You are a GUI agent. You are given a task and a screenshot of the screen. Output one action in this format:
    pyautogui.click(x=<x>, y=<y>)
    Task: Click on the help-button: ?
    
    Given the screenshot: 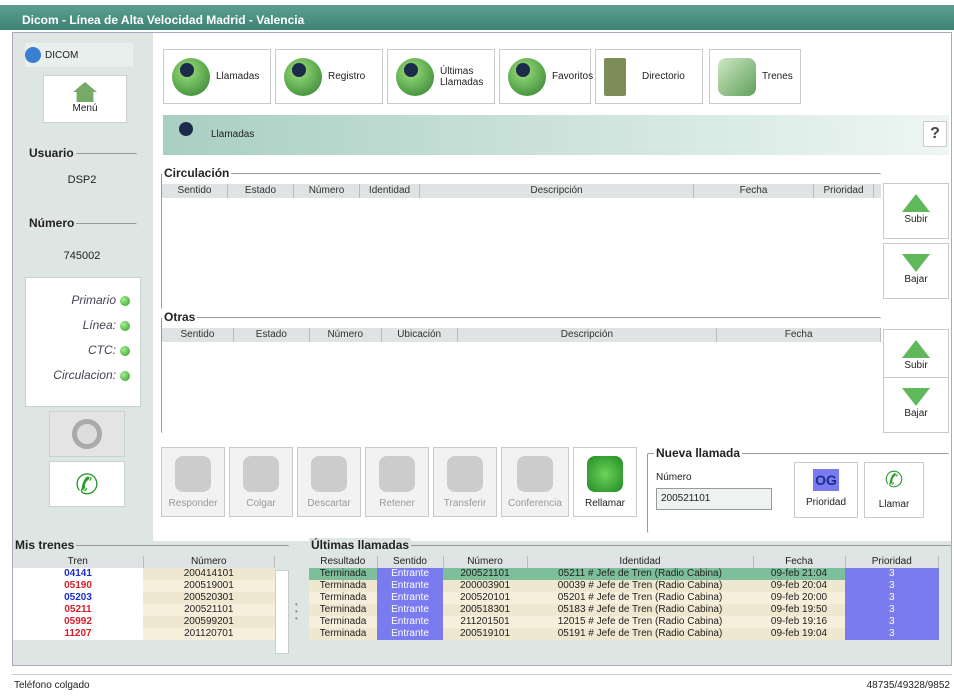 What is the action you would take?
    pyautogui.click(x=935, y=134)
    